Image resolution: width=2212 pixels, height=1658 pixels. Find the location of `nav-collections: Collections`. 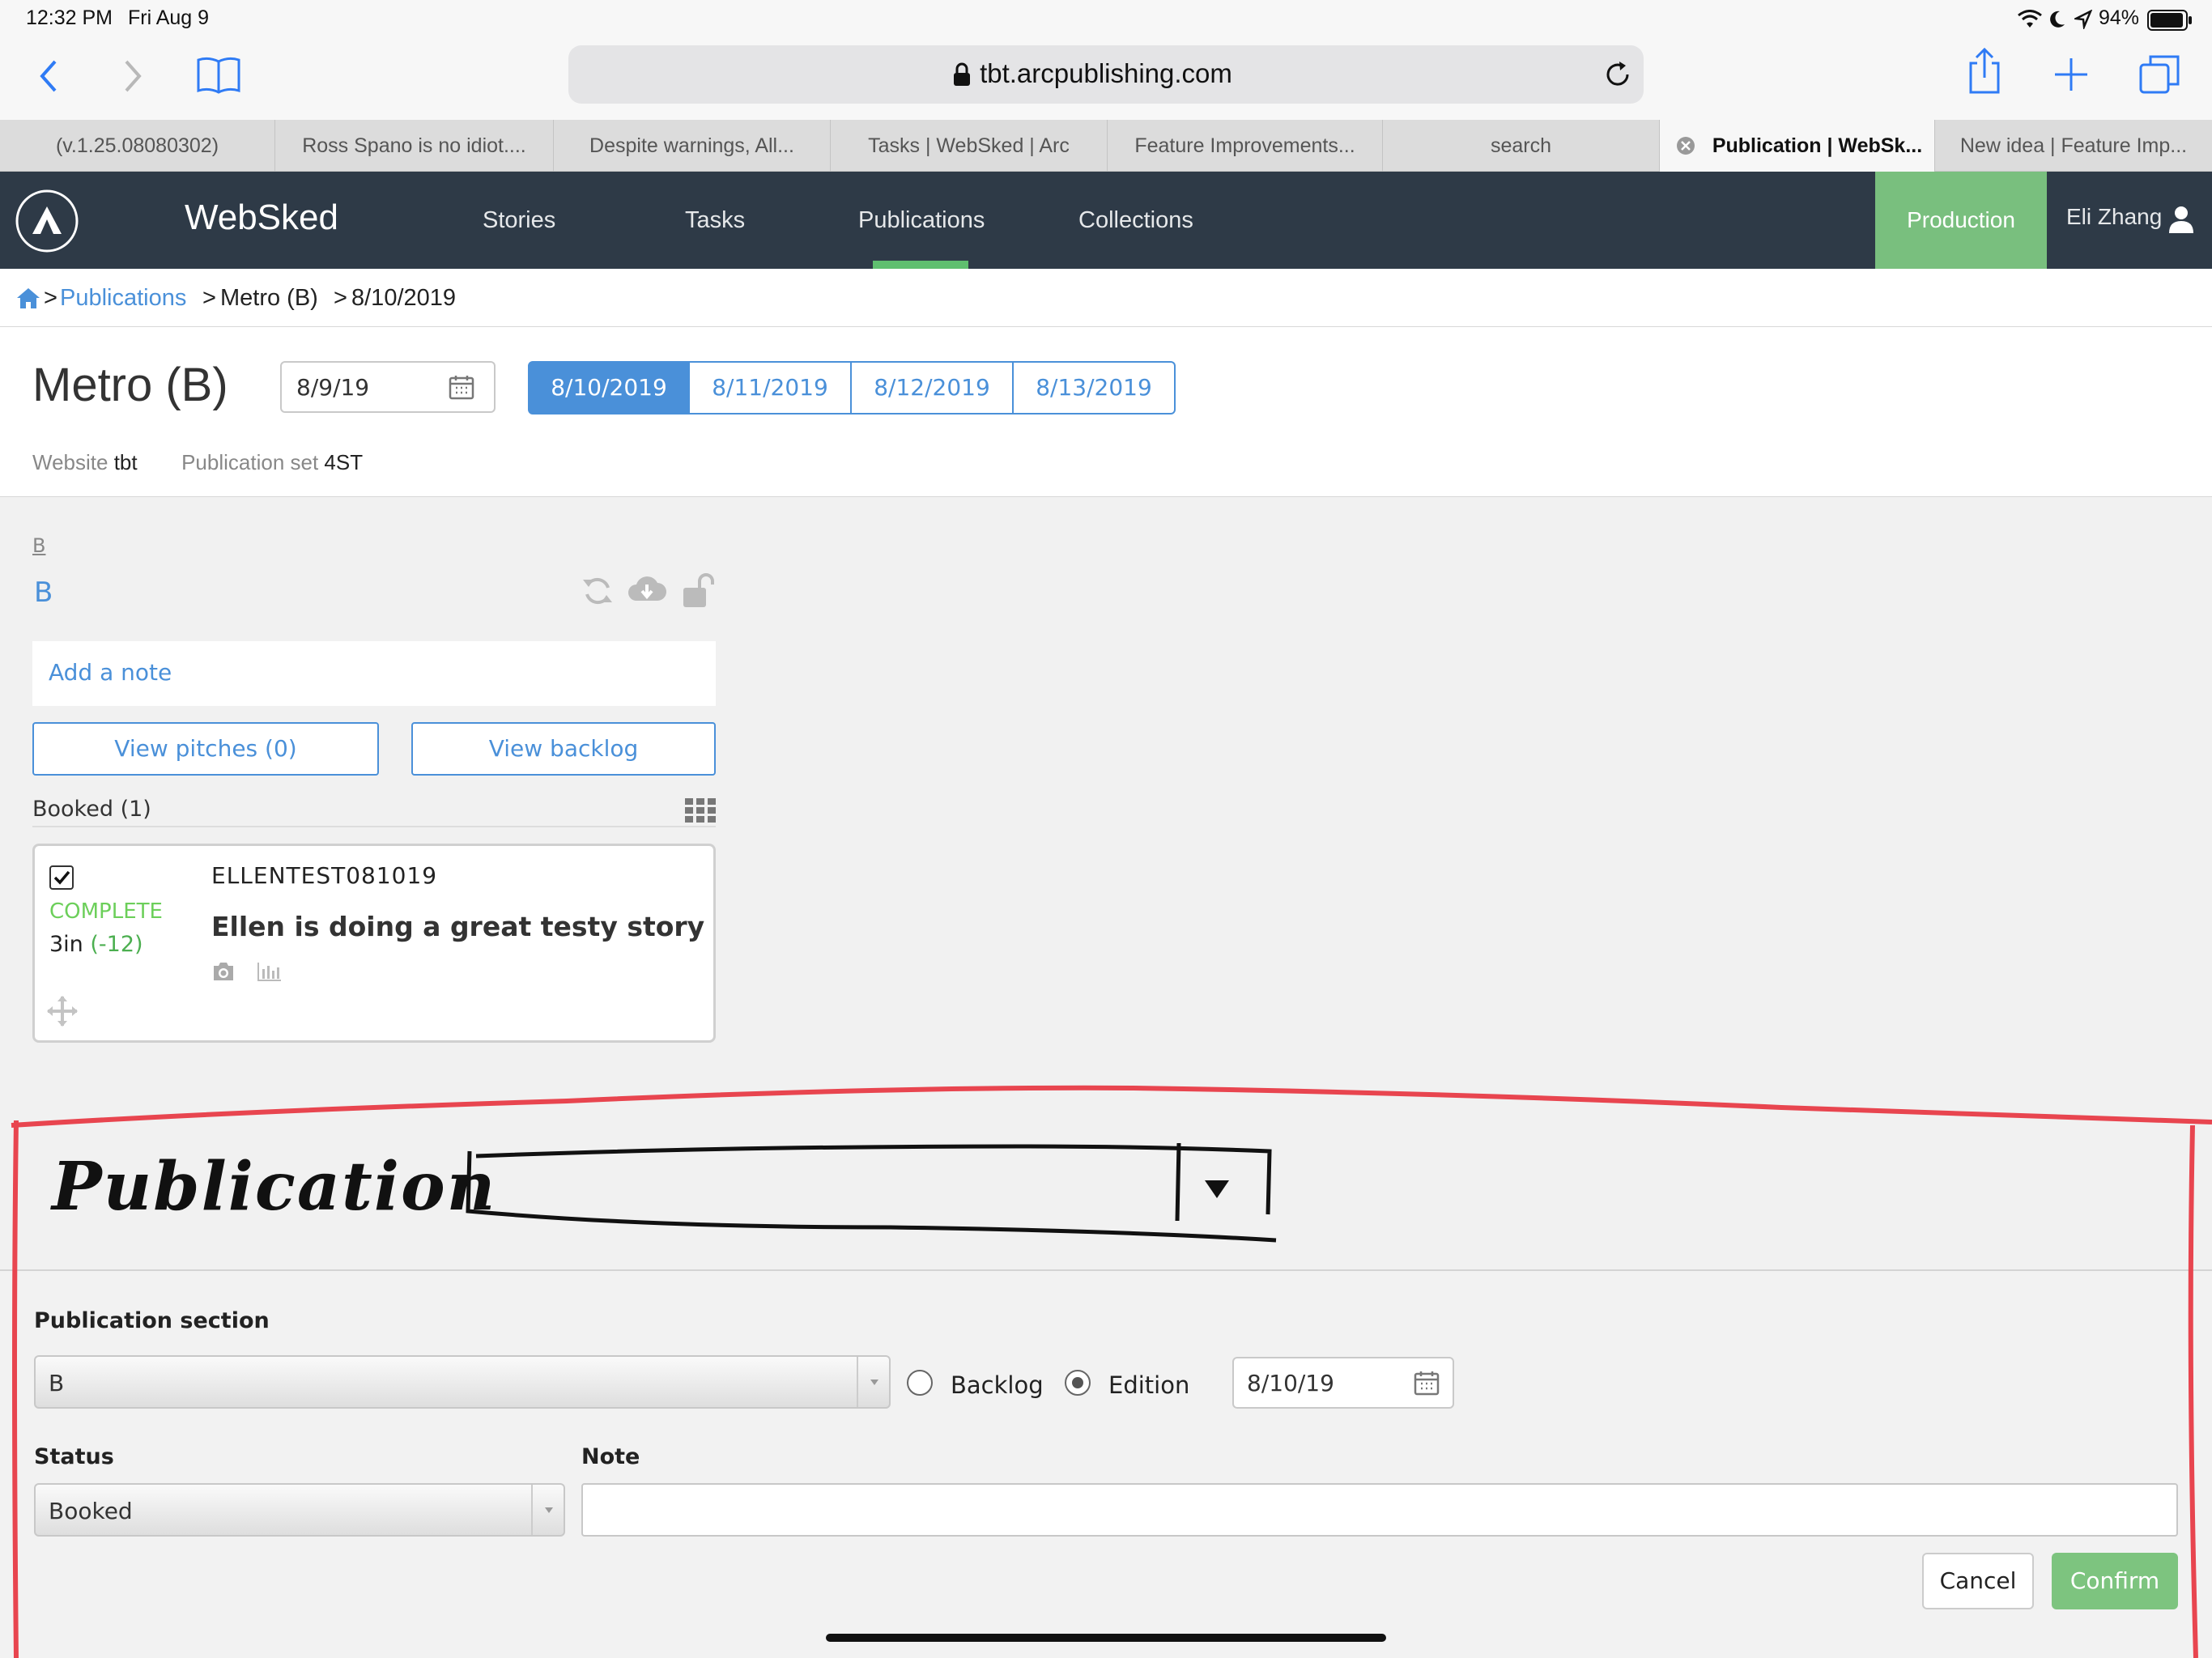

nav-collections: Collections is located at coordinates (1136, 220).